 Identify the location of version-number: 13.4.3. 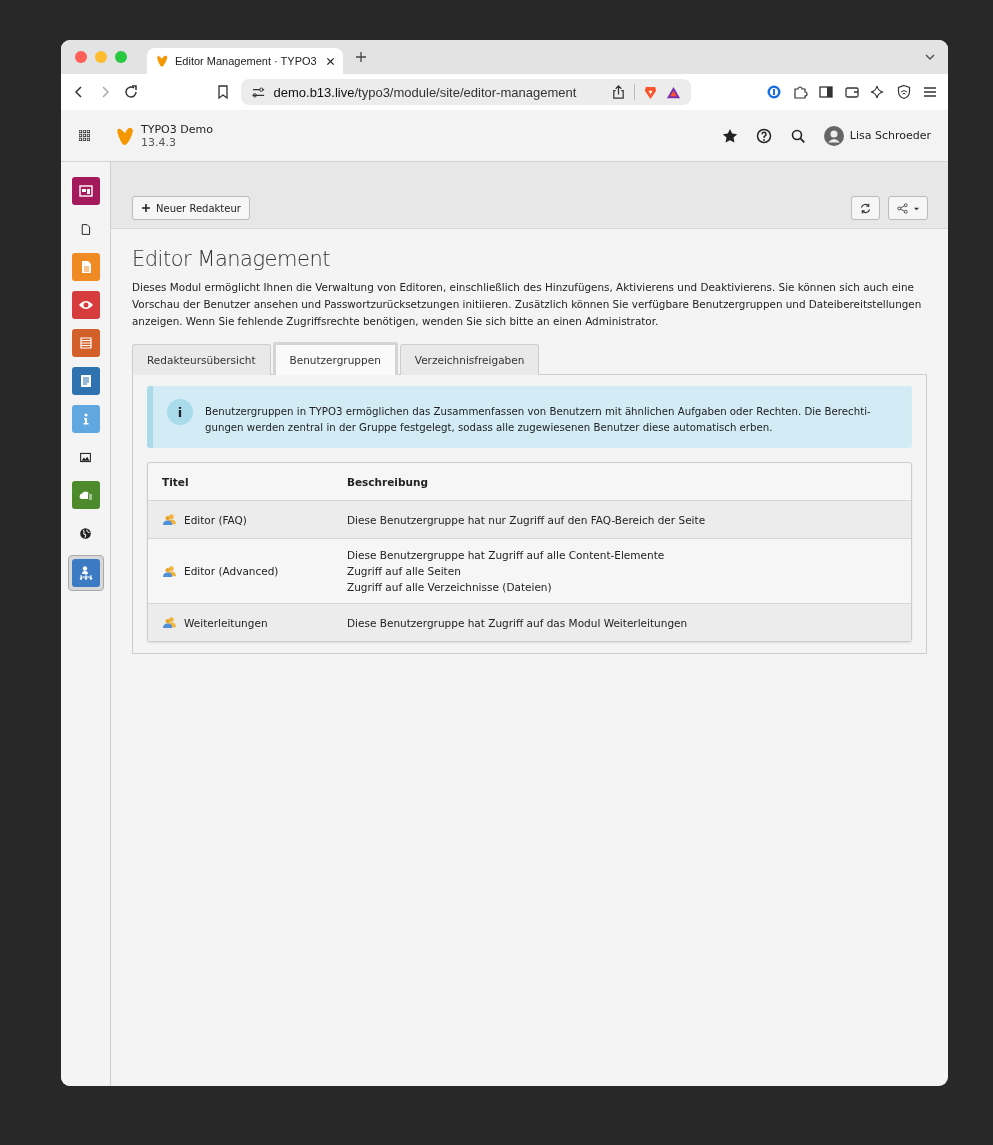
(159, 142).